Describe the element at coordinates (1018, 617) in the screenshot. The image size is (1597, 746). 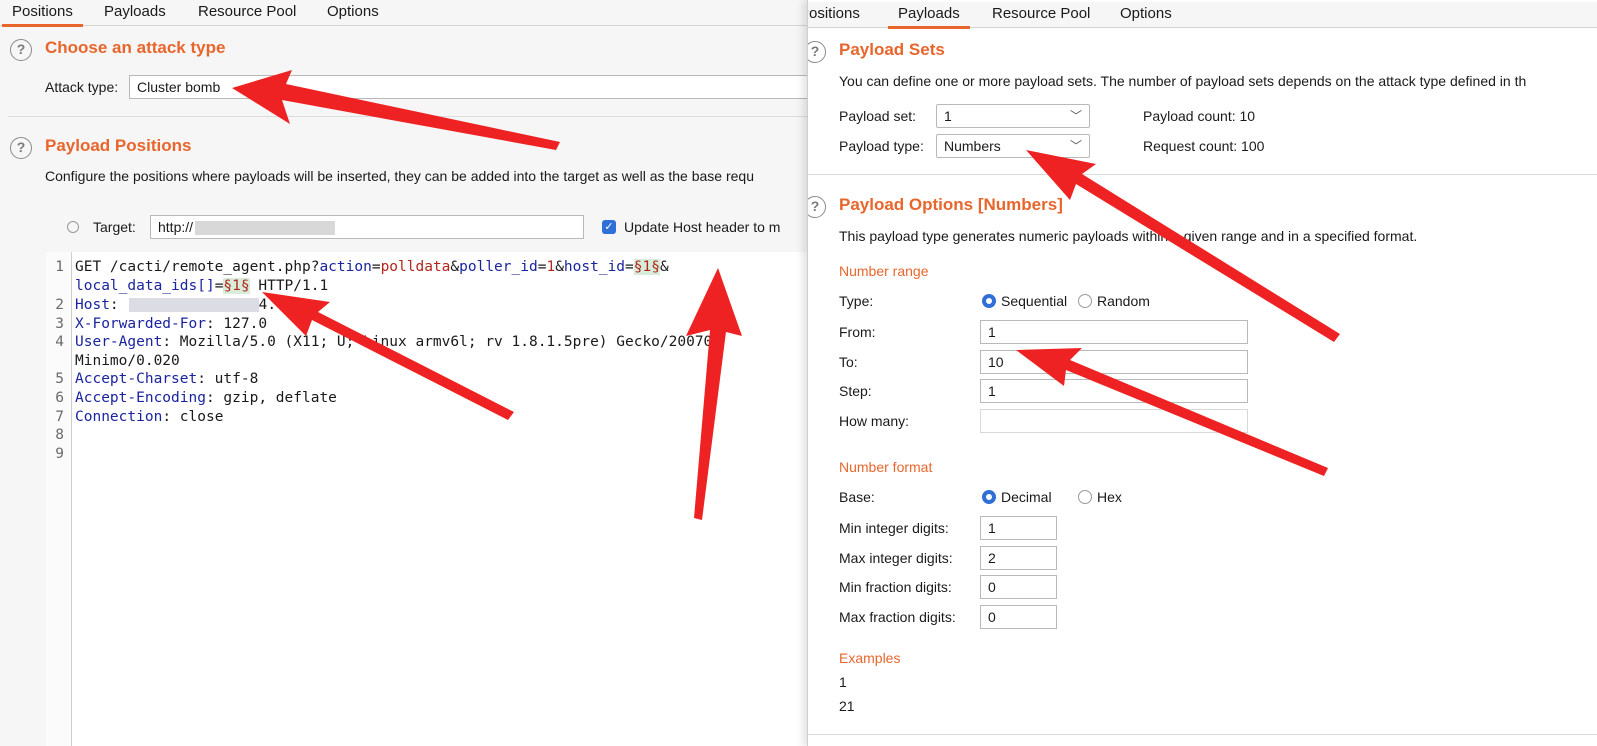
I see `max-fraction-digits-input: 0` at that location.